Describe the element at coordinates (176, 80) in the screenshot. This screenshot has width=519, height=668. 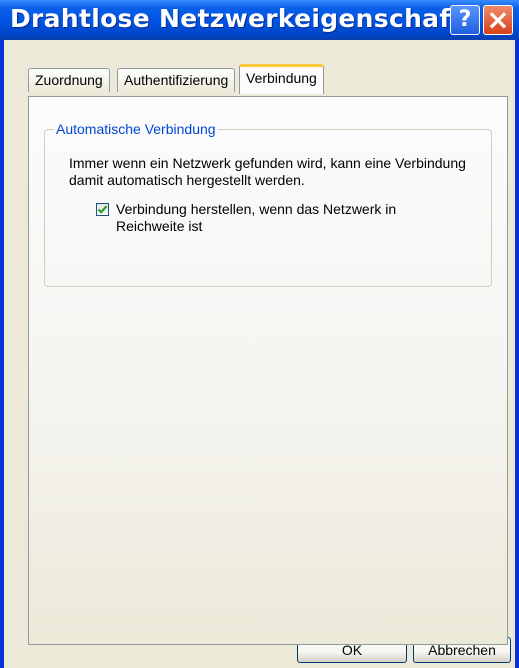
I see `tab-authentifizierung: Authentifizierung` at that location.